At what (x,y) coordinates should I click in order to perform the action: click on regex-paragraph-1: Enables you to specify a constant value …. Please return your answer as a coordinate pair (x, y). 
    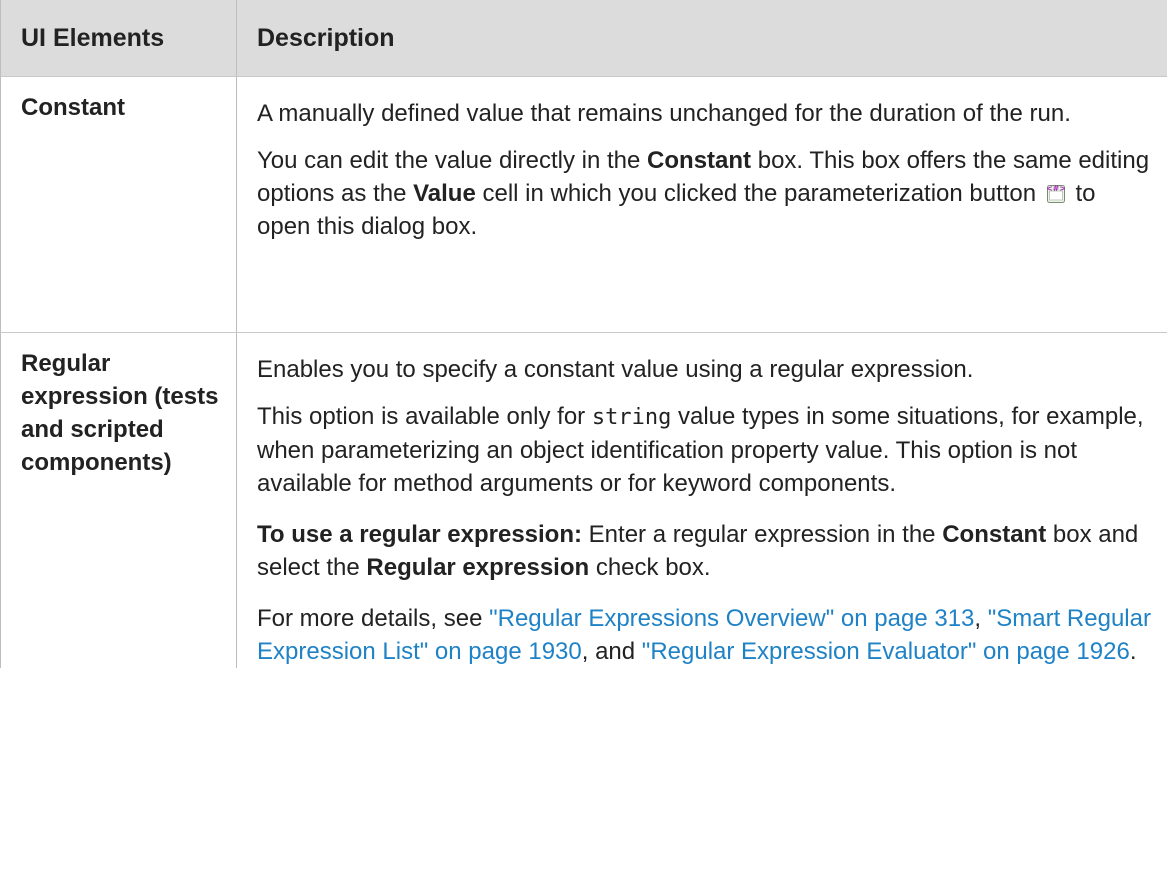
    Looking at the image, I should click on (615, 369).